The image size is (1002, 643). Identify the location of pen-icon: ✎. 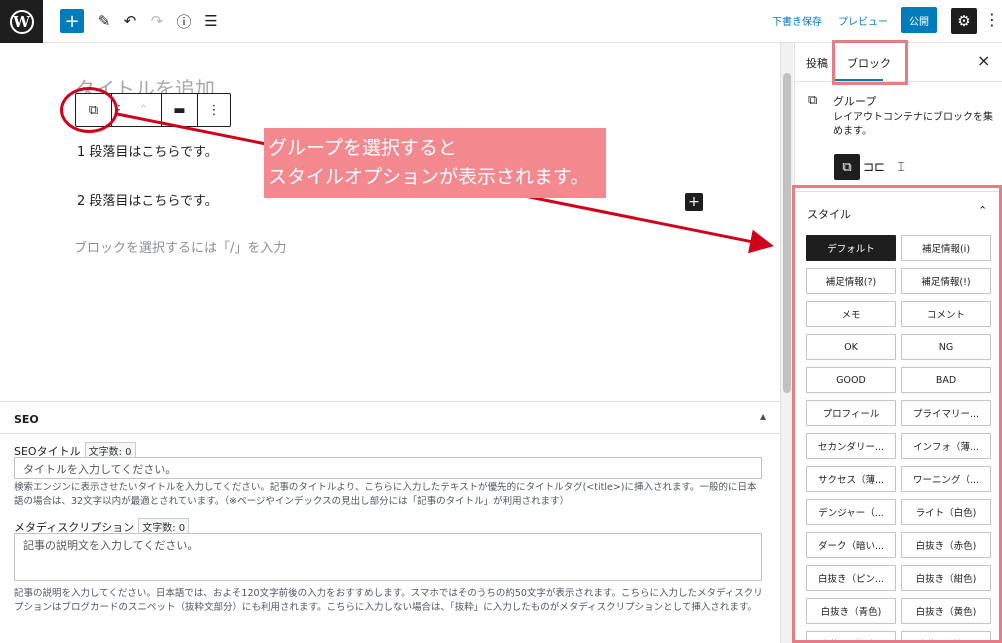
(104, 21).